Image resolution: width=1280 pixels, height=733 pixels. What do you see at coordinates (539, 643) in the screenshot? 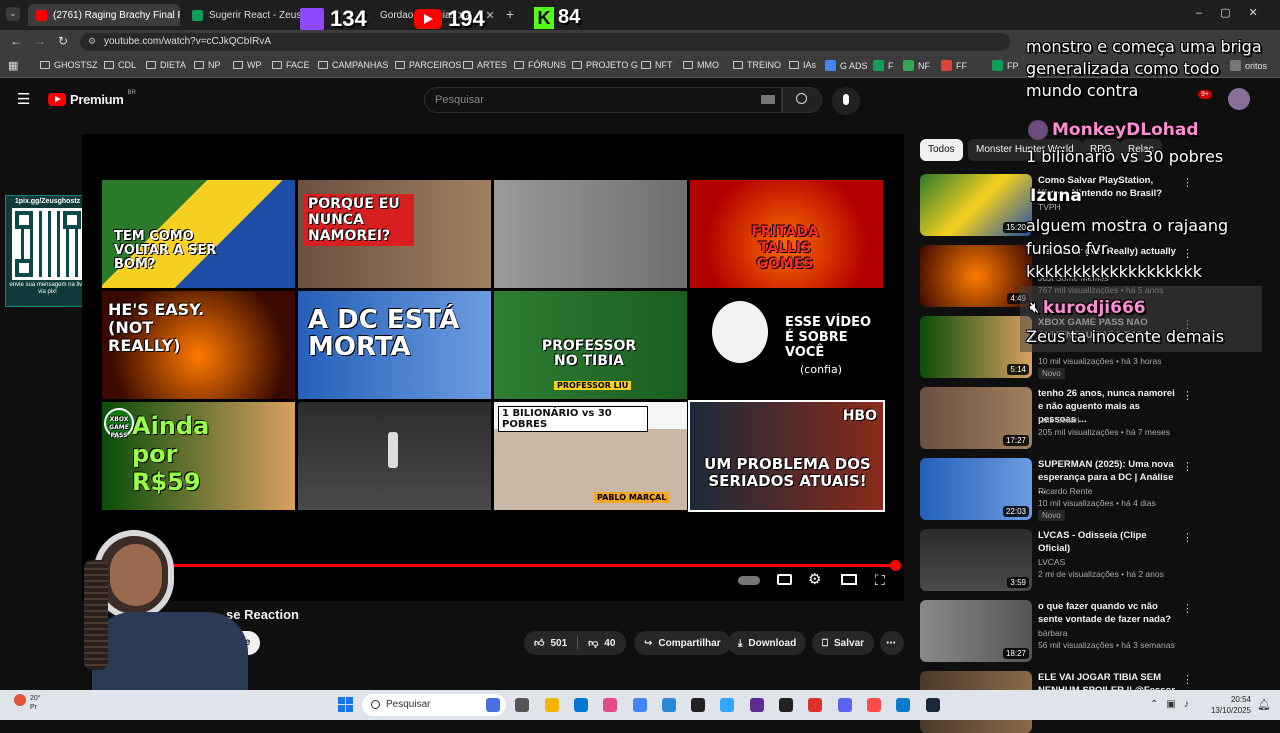
I see `like-icon: 👍︎` at bounding box center [539, 643].